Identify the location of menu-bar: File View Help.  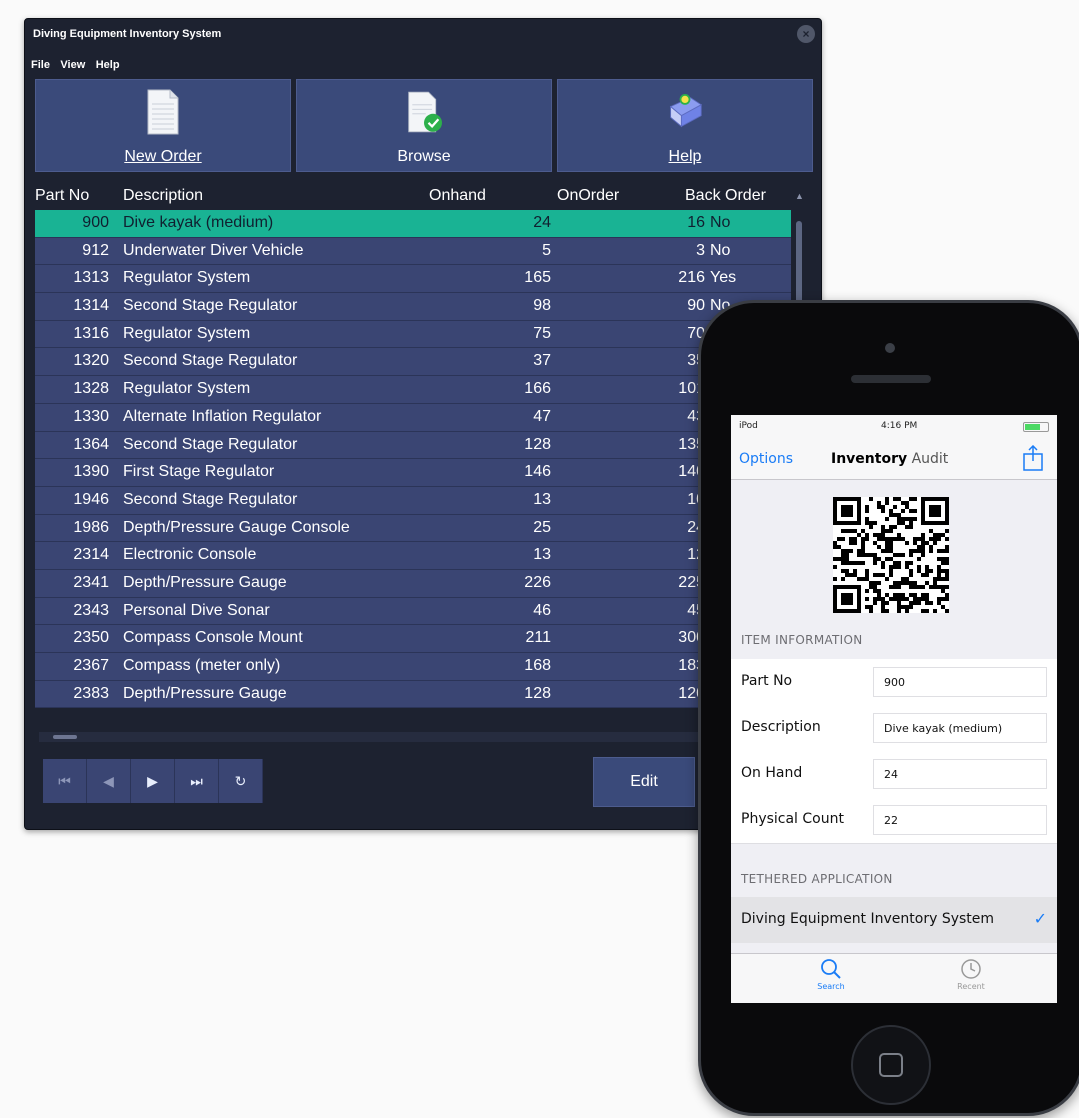
(78, 64).